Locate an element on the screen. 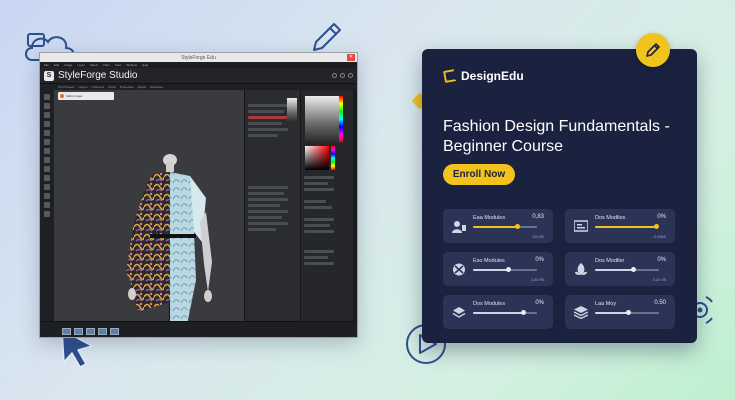 The image size is (735, 400). module-label: Laa Moy is located at coordinates (606, 304).